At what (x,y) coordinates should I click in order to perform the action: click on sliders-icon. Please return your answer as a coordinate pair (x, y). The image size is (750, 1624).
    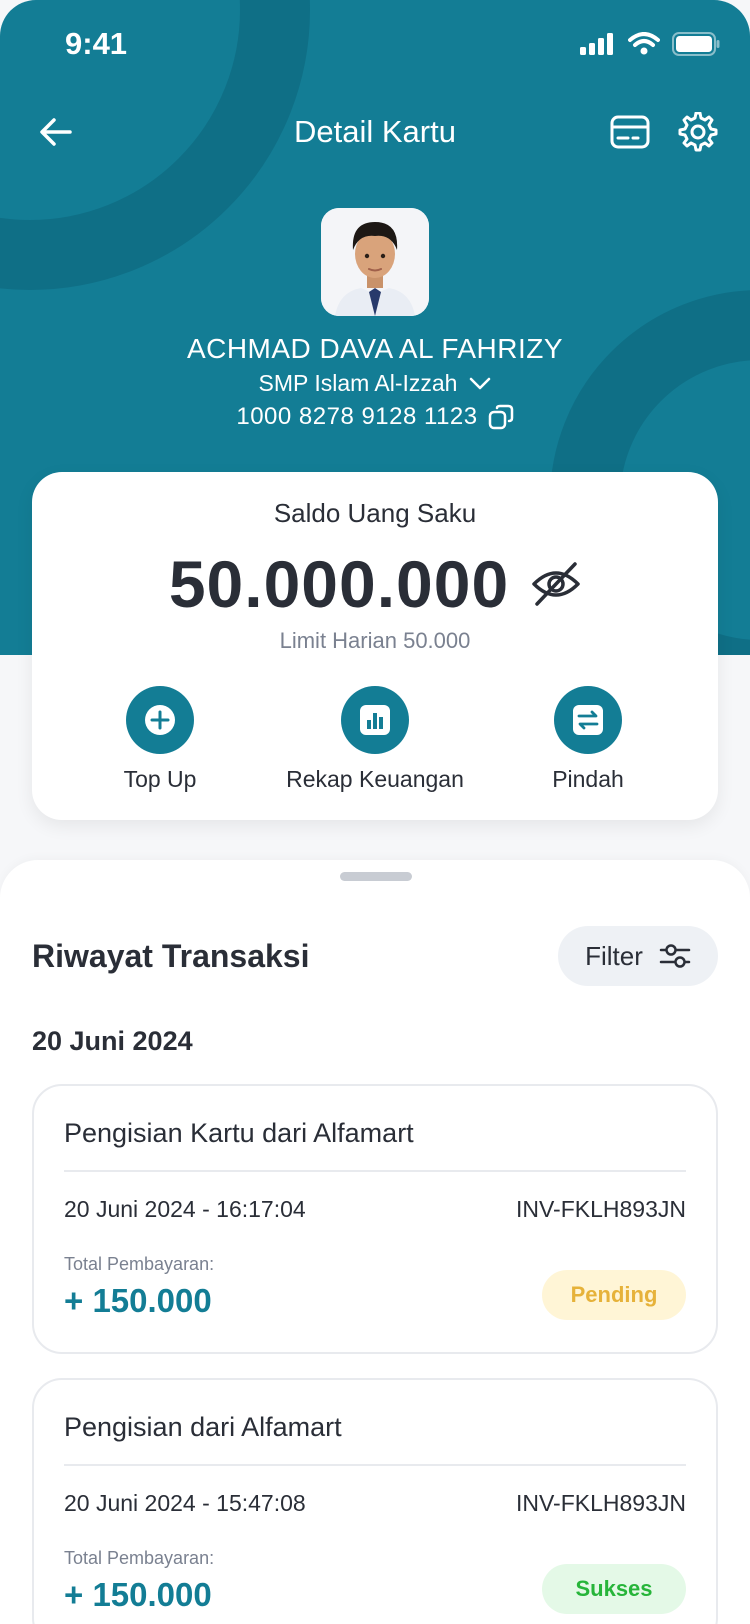
    Looking at the image, I should click on (675, 956).